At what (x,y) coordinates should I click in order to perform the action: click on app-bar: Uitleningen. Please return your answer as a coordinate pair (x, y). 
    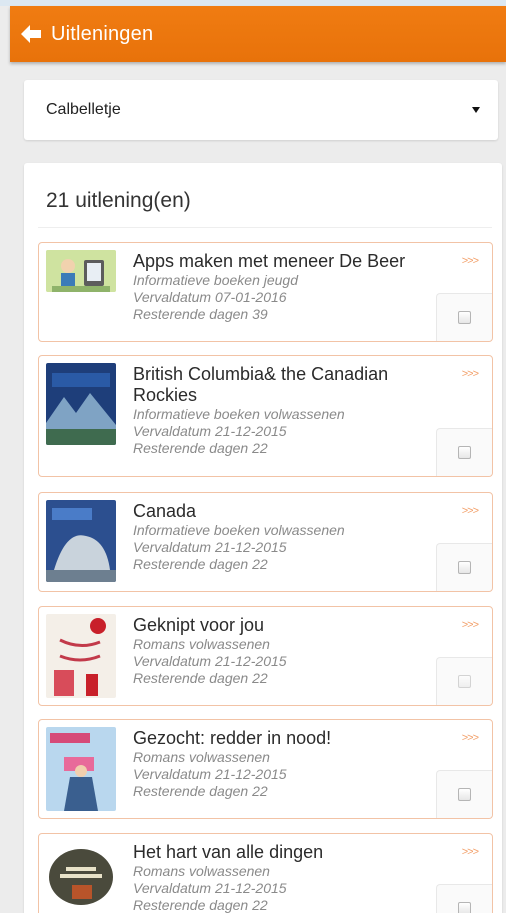
    Looking at the image, I should click on (258, 34).